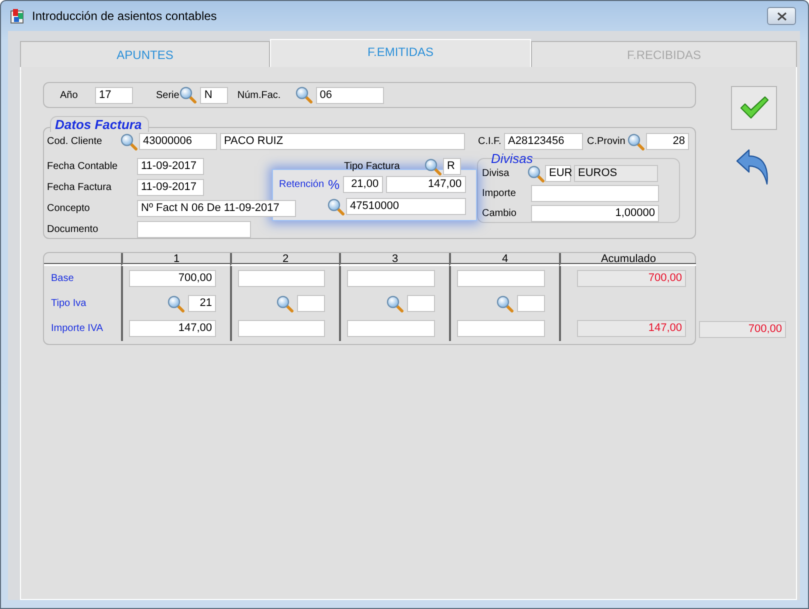 The height and width of the screenshot is (609, 809). What do you see at coordinates (178, 141) in the screenshot?
I see `text-field: 43000006` at bounding box center [178, 141].